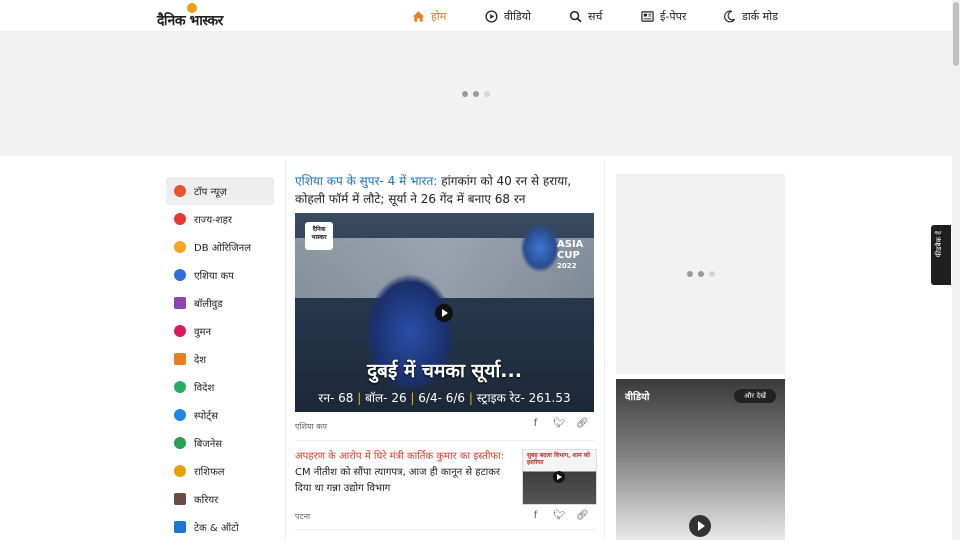 The height and width of the screenshot is (541, 960). I want to click on sidebar-item-world: विदेश, so click(220, 387).